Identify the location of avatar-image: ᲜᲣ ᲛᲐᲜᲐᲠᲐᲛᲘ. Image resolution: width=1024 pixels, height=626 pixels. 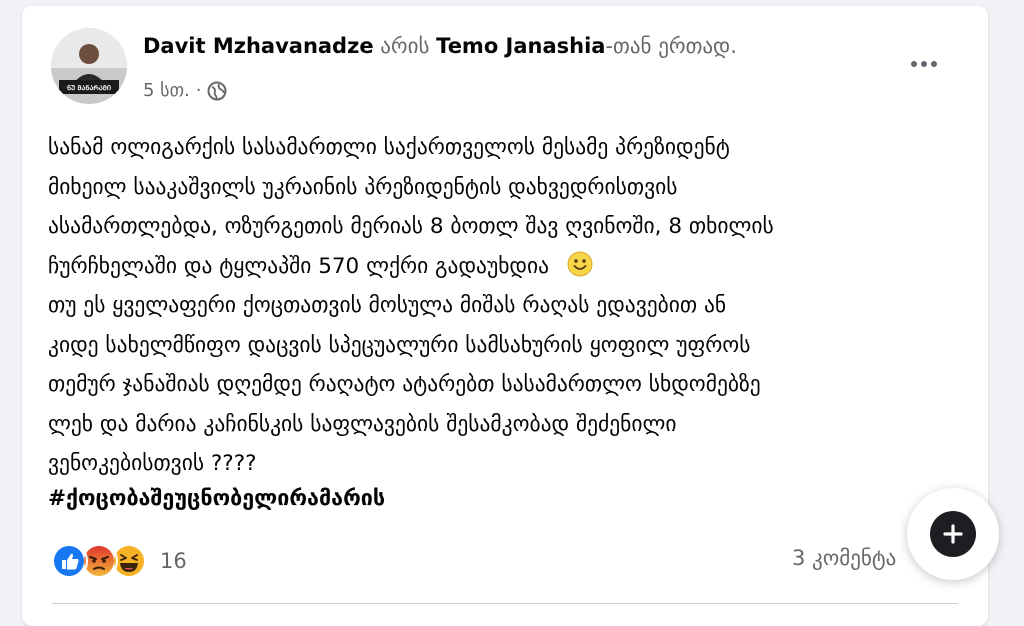
(89, 66).